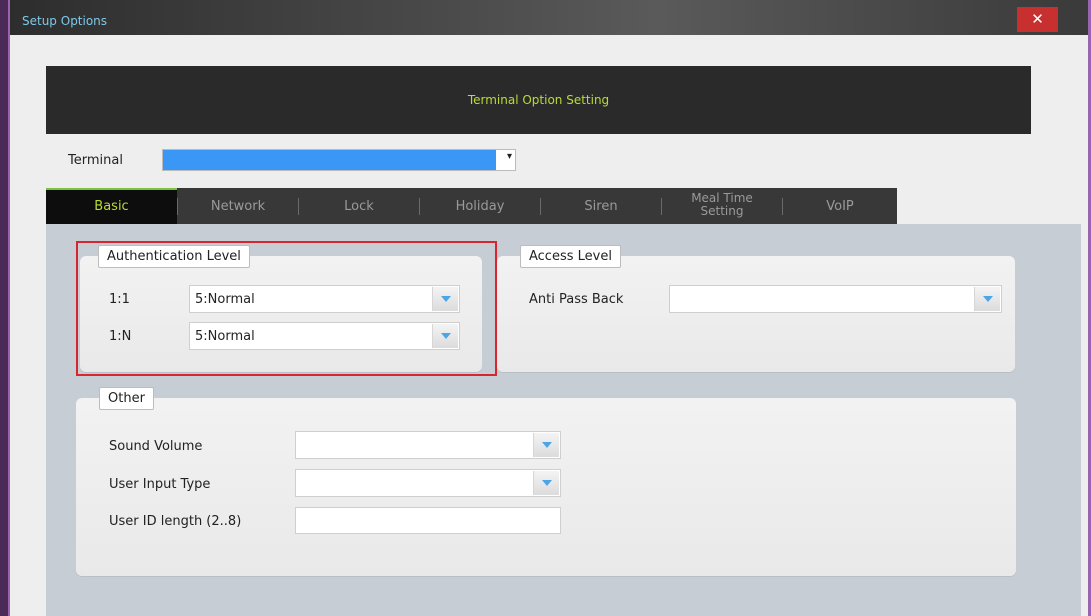 The height and width of the screenshot is (616, 1091). Describe the element at coordinates (95, 160) in the screenshot. I see `terminal-label: Terminal` at that location.